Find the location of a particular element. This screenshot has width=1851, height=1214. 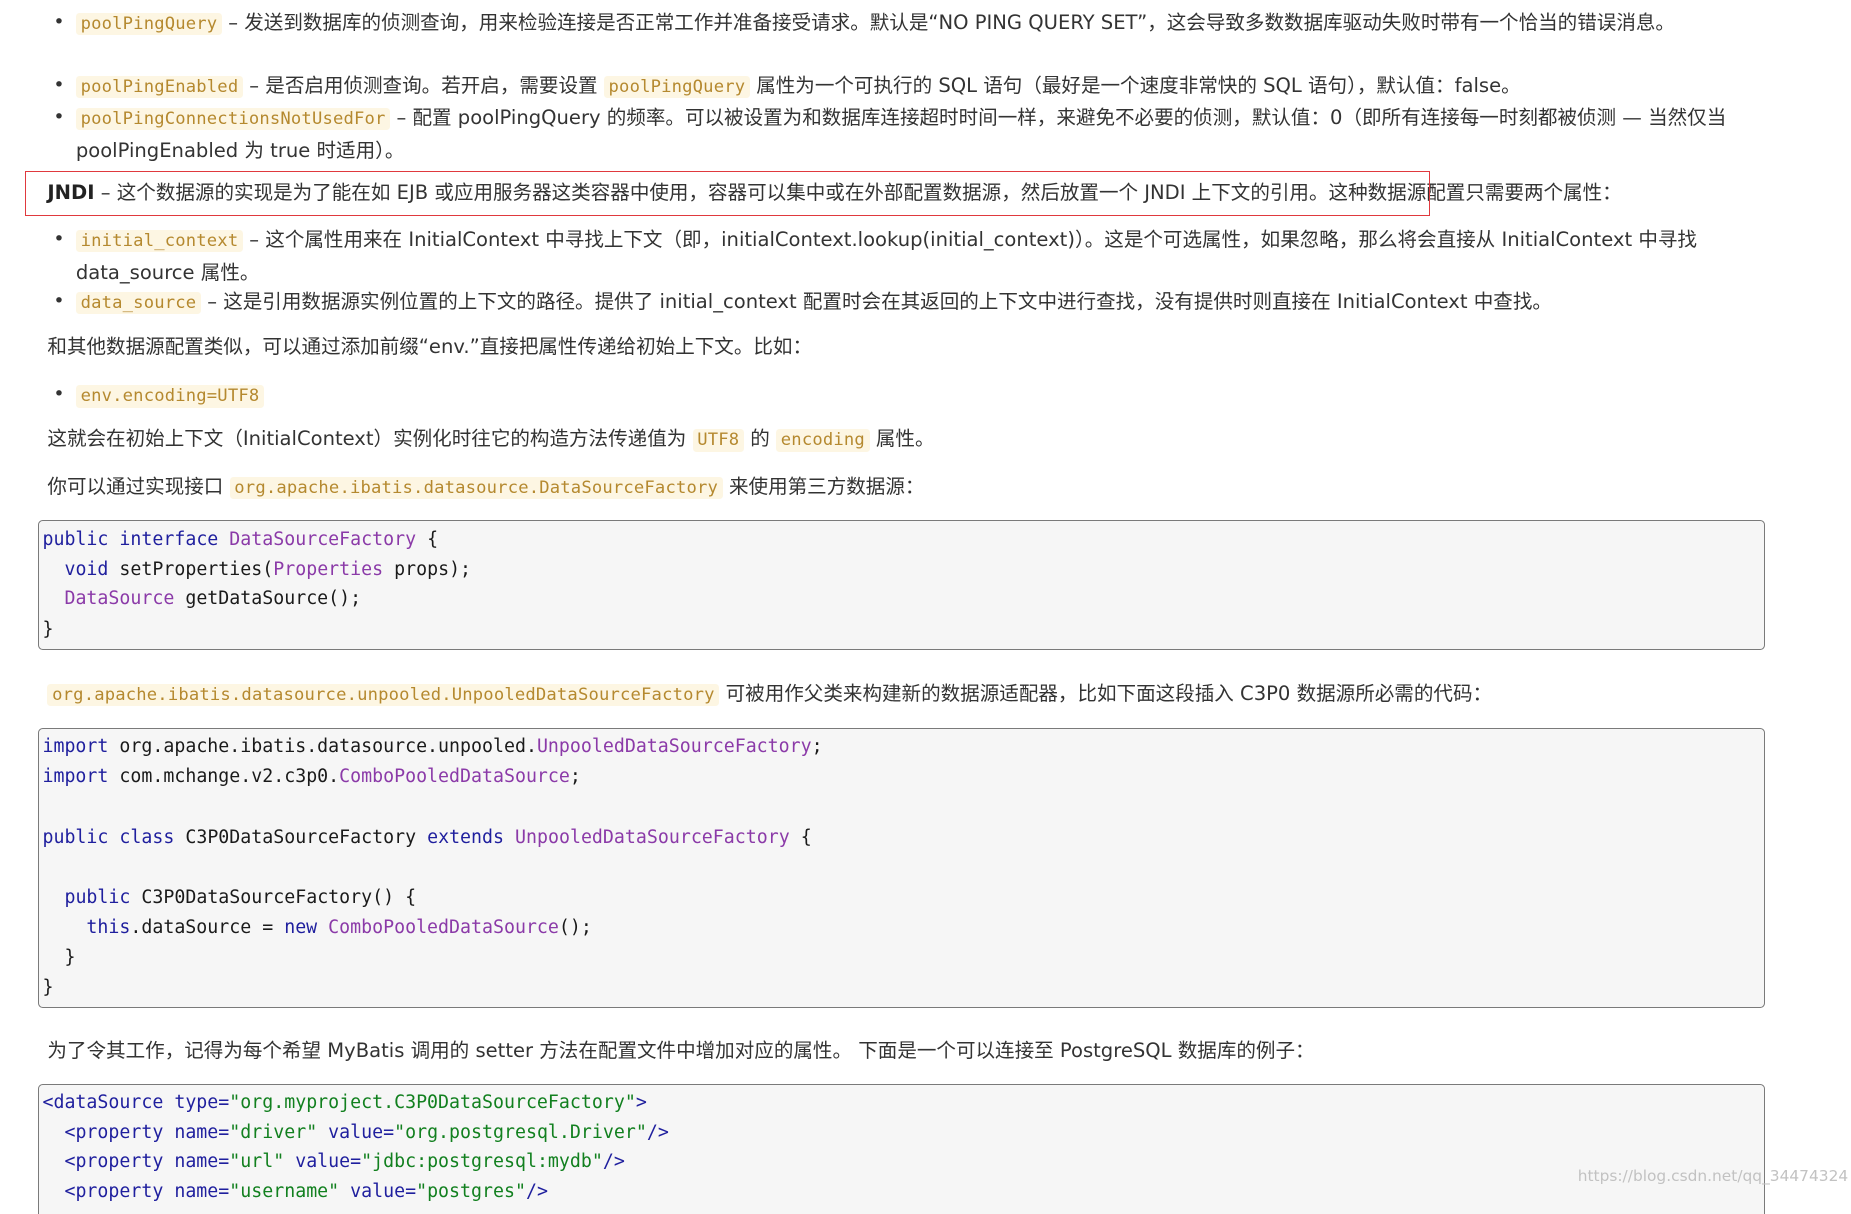

inline-code: encoding is located at coordinates (823, 440).